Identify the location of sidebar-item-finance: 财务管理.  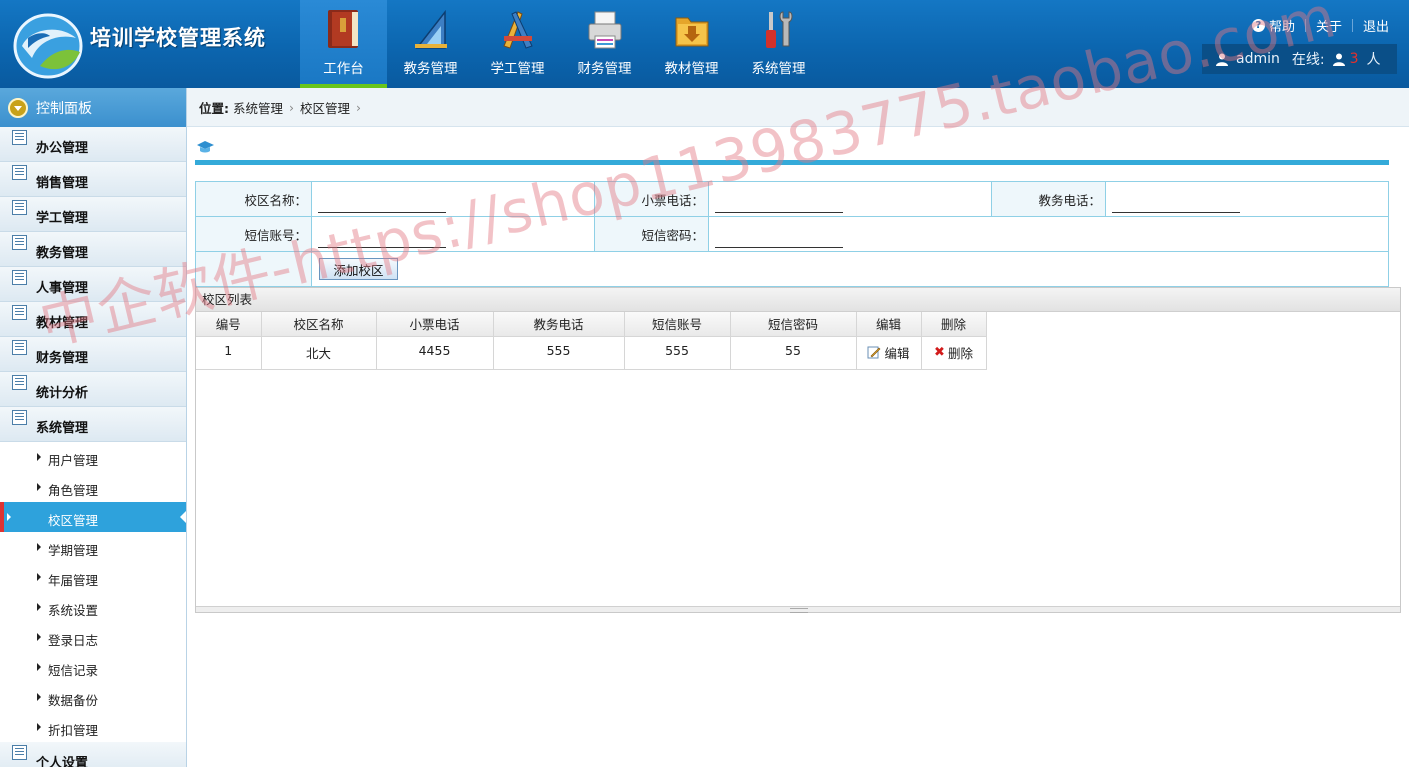
(93, 354).